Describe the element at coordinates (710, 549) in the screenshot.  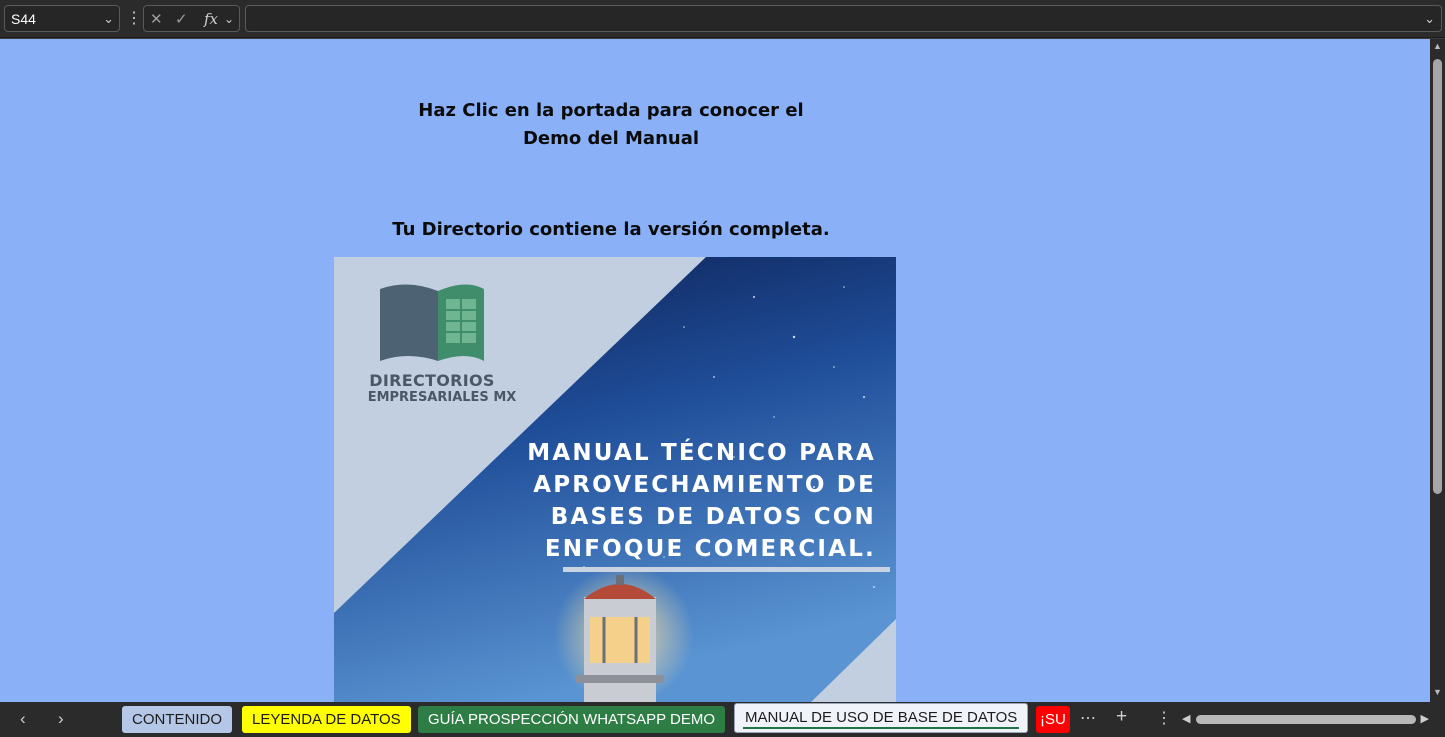
I see `cover-title-line: ENFOQUE COMERCIAL.` at that location.